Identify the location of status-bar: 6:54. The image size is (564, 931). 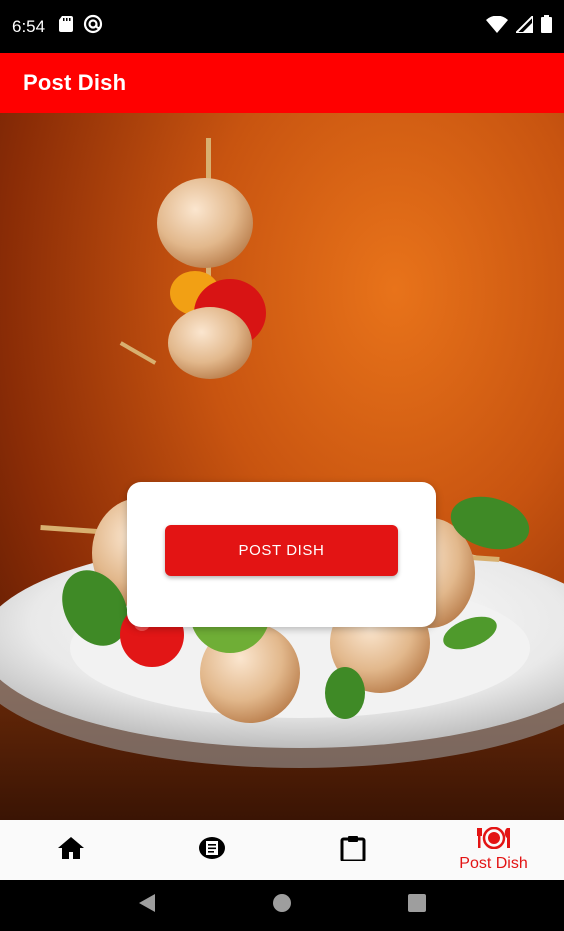
(282, 26).